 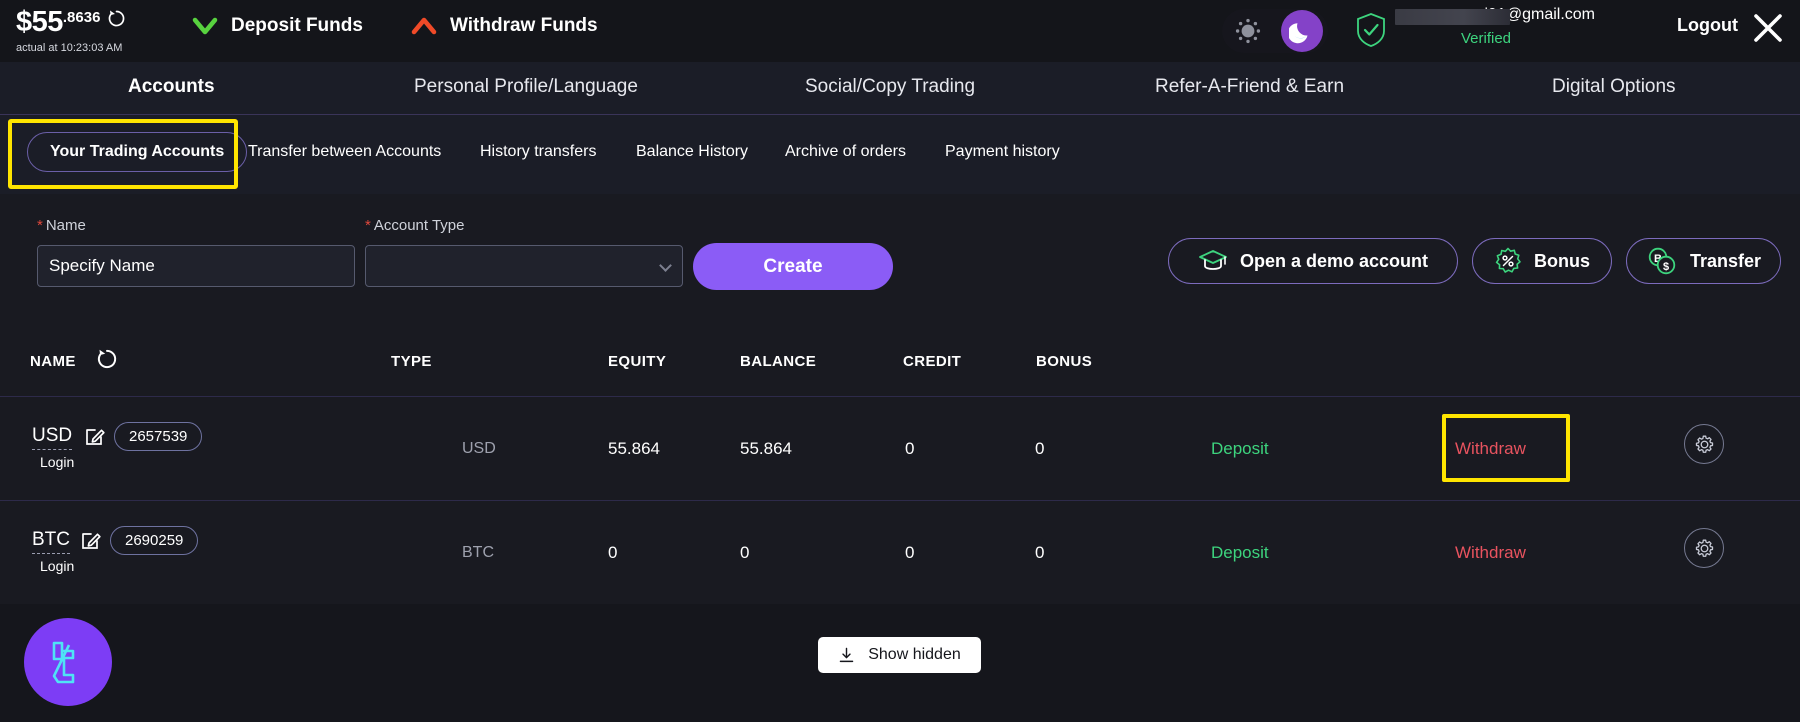 What do you see at coordinates (52, 437) in the screenshot?
I see `account-name-usd: USD` at bounding box center [52, 437].